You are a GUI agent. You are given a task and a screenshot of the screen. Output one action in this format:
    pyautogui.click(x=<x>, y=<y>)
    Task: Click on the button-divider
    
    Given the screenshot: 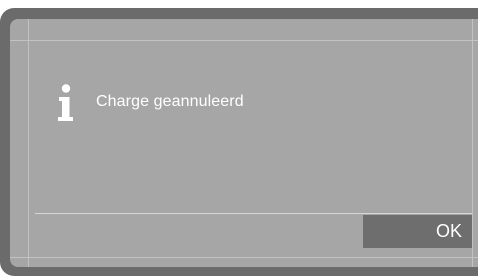 What is the action you would take?
    pyautogui.click(x=253, y=213)
    